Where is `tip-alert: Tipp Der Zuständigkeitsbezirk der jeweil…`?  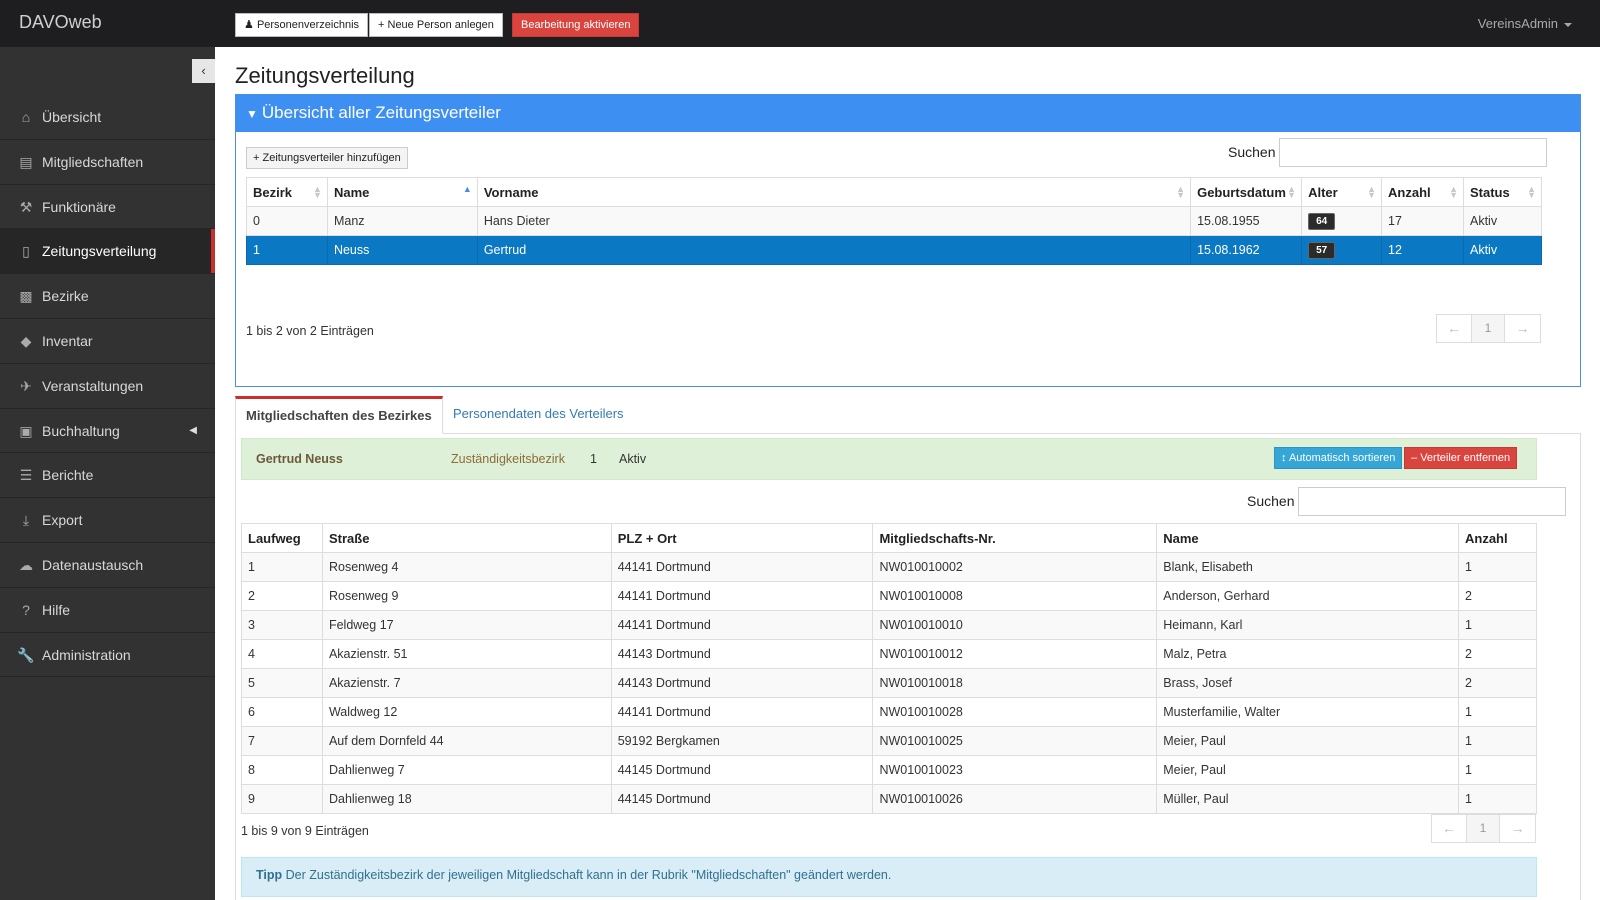
tip-alert: Tipp Der Zuständigkeitsbezirk der jeweil… is located at coordinates (889, 877).